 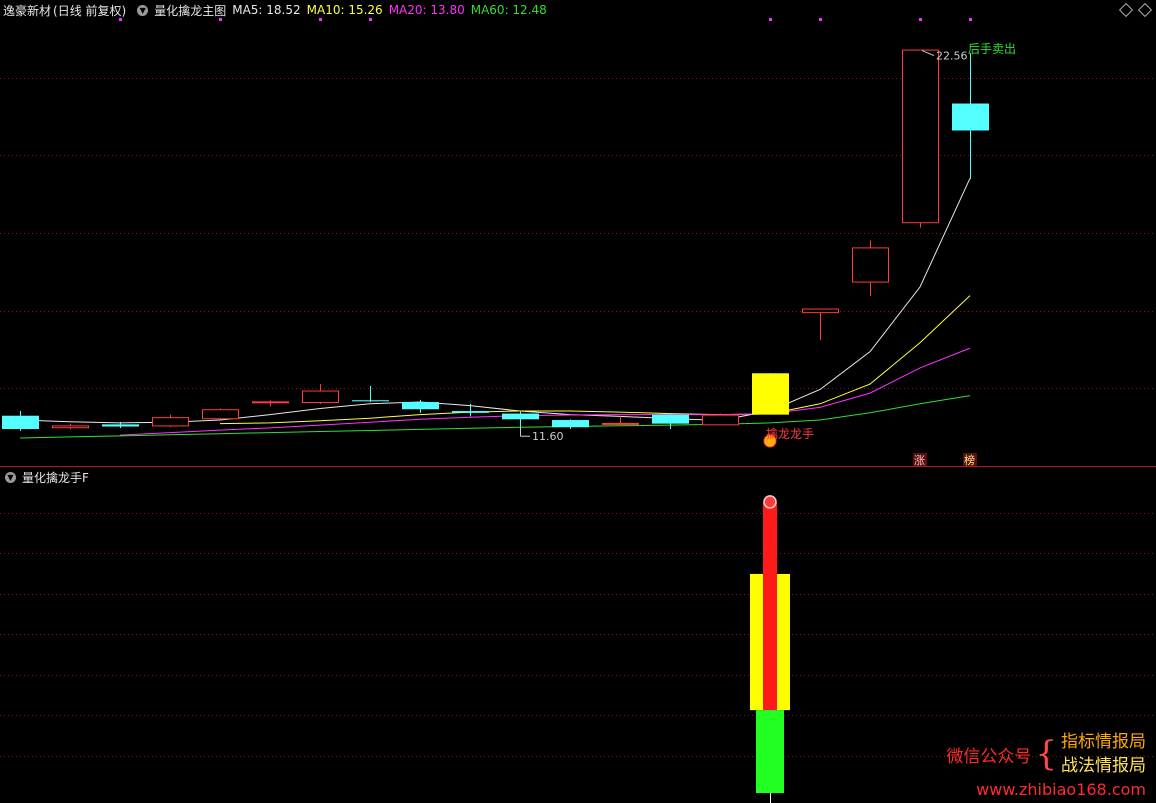 I want to click on ma20-label: MA20: 13.80, so click(x=426, y=10).